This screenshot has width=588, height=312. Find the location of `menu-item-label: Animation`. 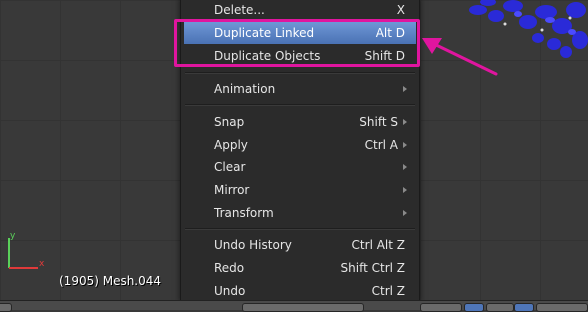

menu-item-label: Animation is located at coordinates (245, 89).